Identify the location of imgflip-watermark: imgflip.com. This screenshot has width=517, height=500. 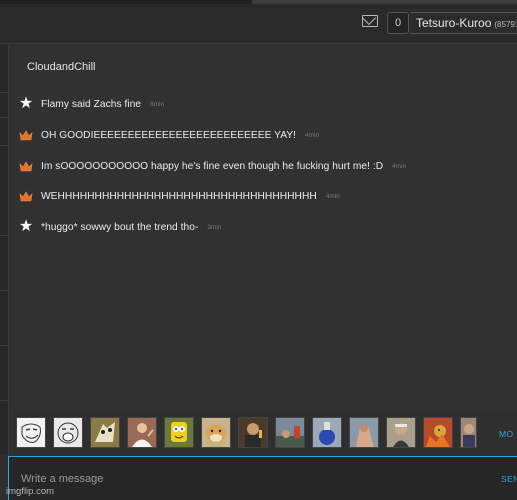
(30, 491).